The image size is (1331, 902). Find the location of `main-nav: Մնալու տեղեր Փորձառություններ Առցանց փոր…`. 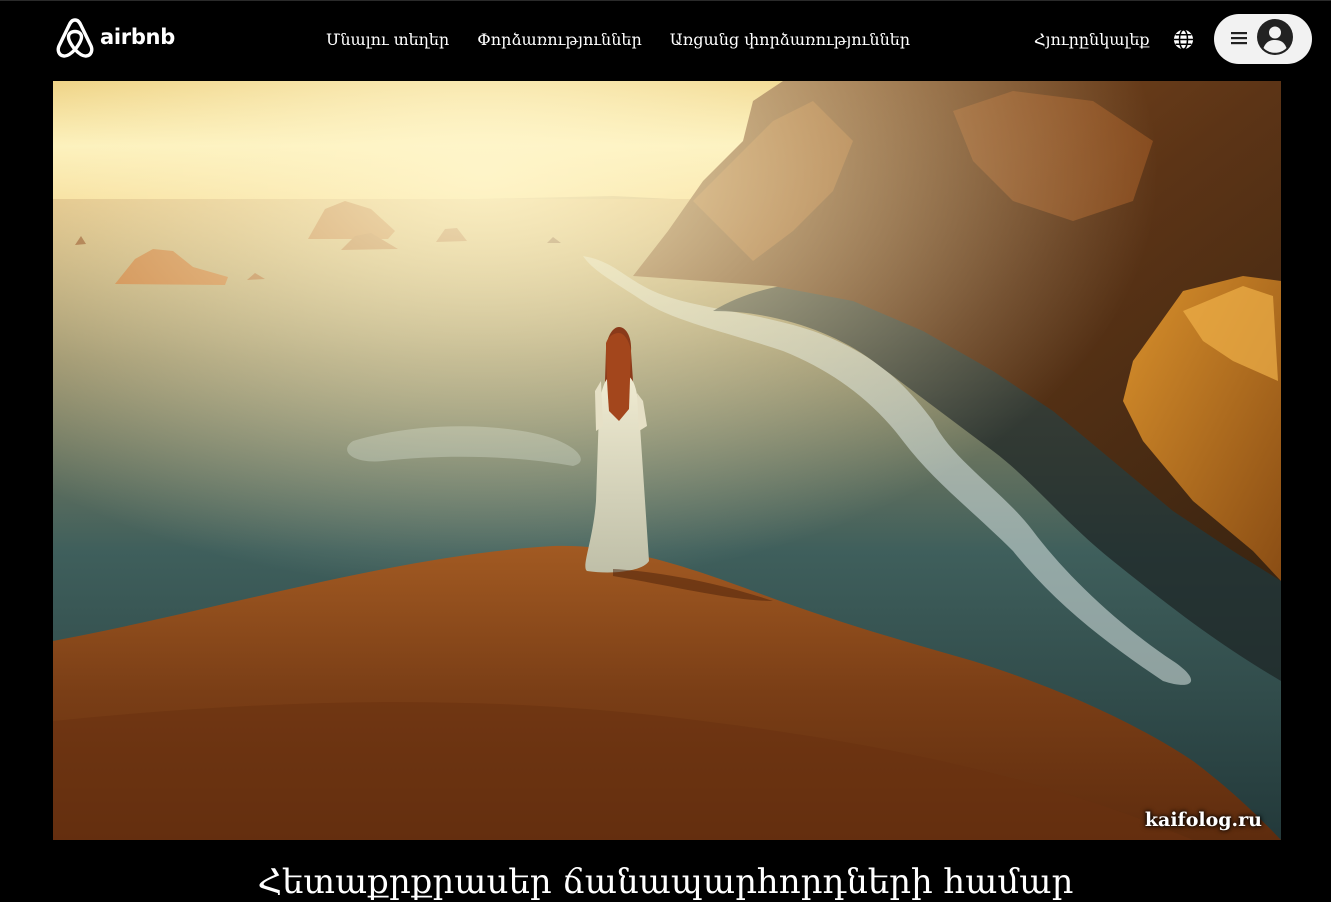

main-nav: Մնալու տեղեր Փորձառություններ Առցանց փոր… is located at coordinates (618, 39).